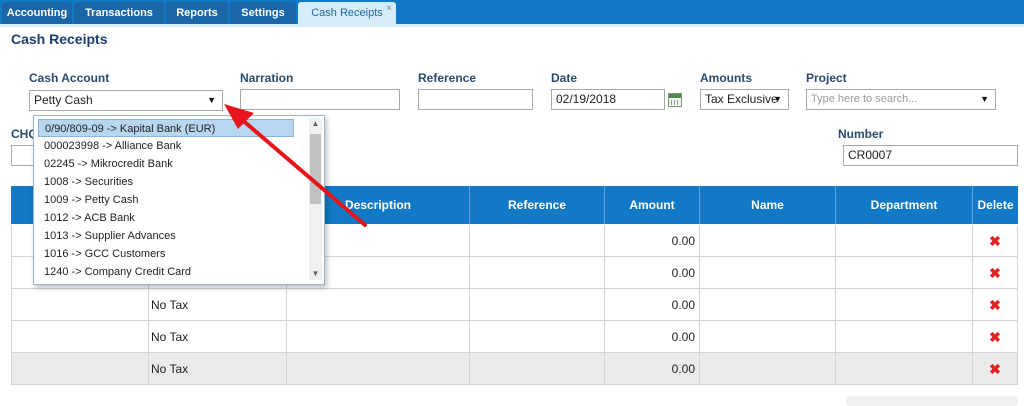 This screenshot has height=406, width=1024. What do you see at coordinates (295, 165) in the screenshot?
I see `annotation-arrow-icon` at bounding box center [295, 165].